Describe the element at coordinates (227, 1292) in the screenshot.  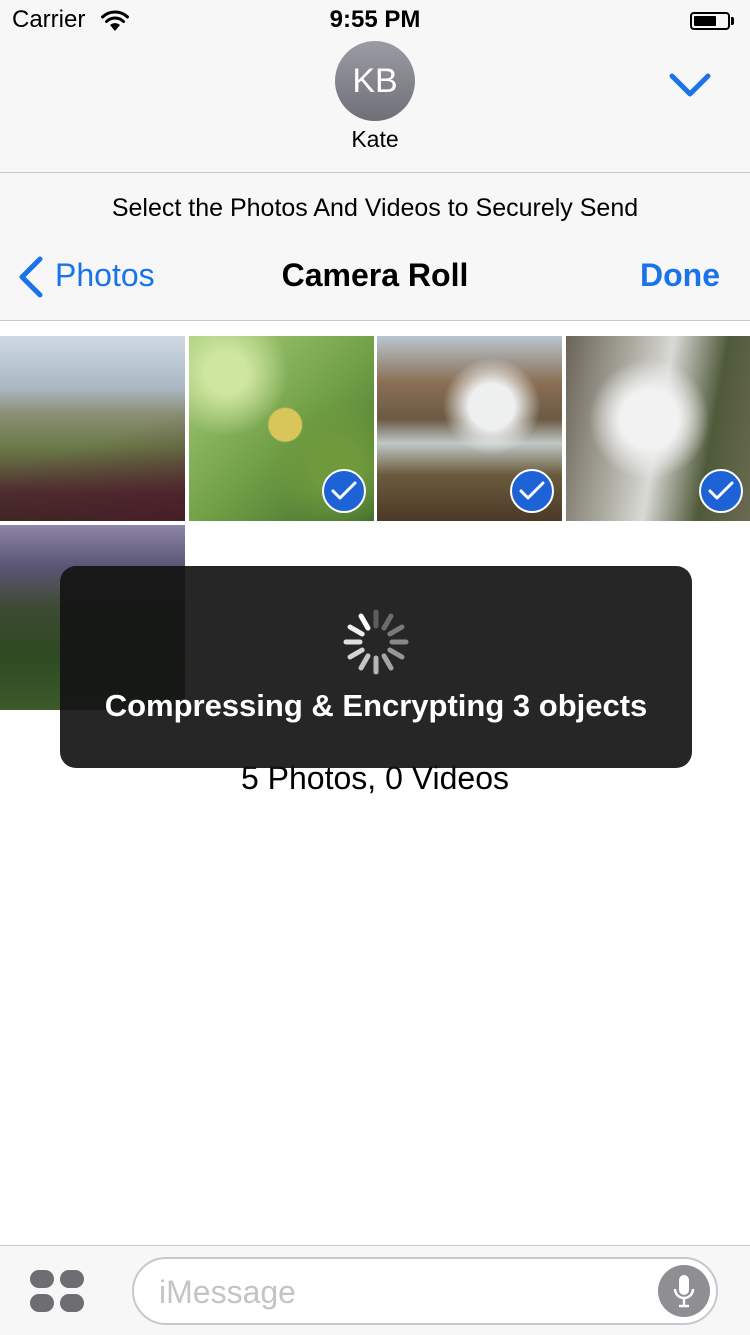
I see `message-placeholder: iMessage` at that location.